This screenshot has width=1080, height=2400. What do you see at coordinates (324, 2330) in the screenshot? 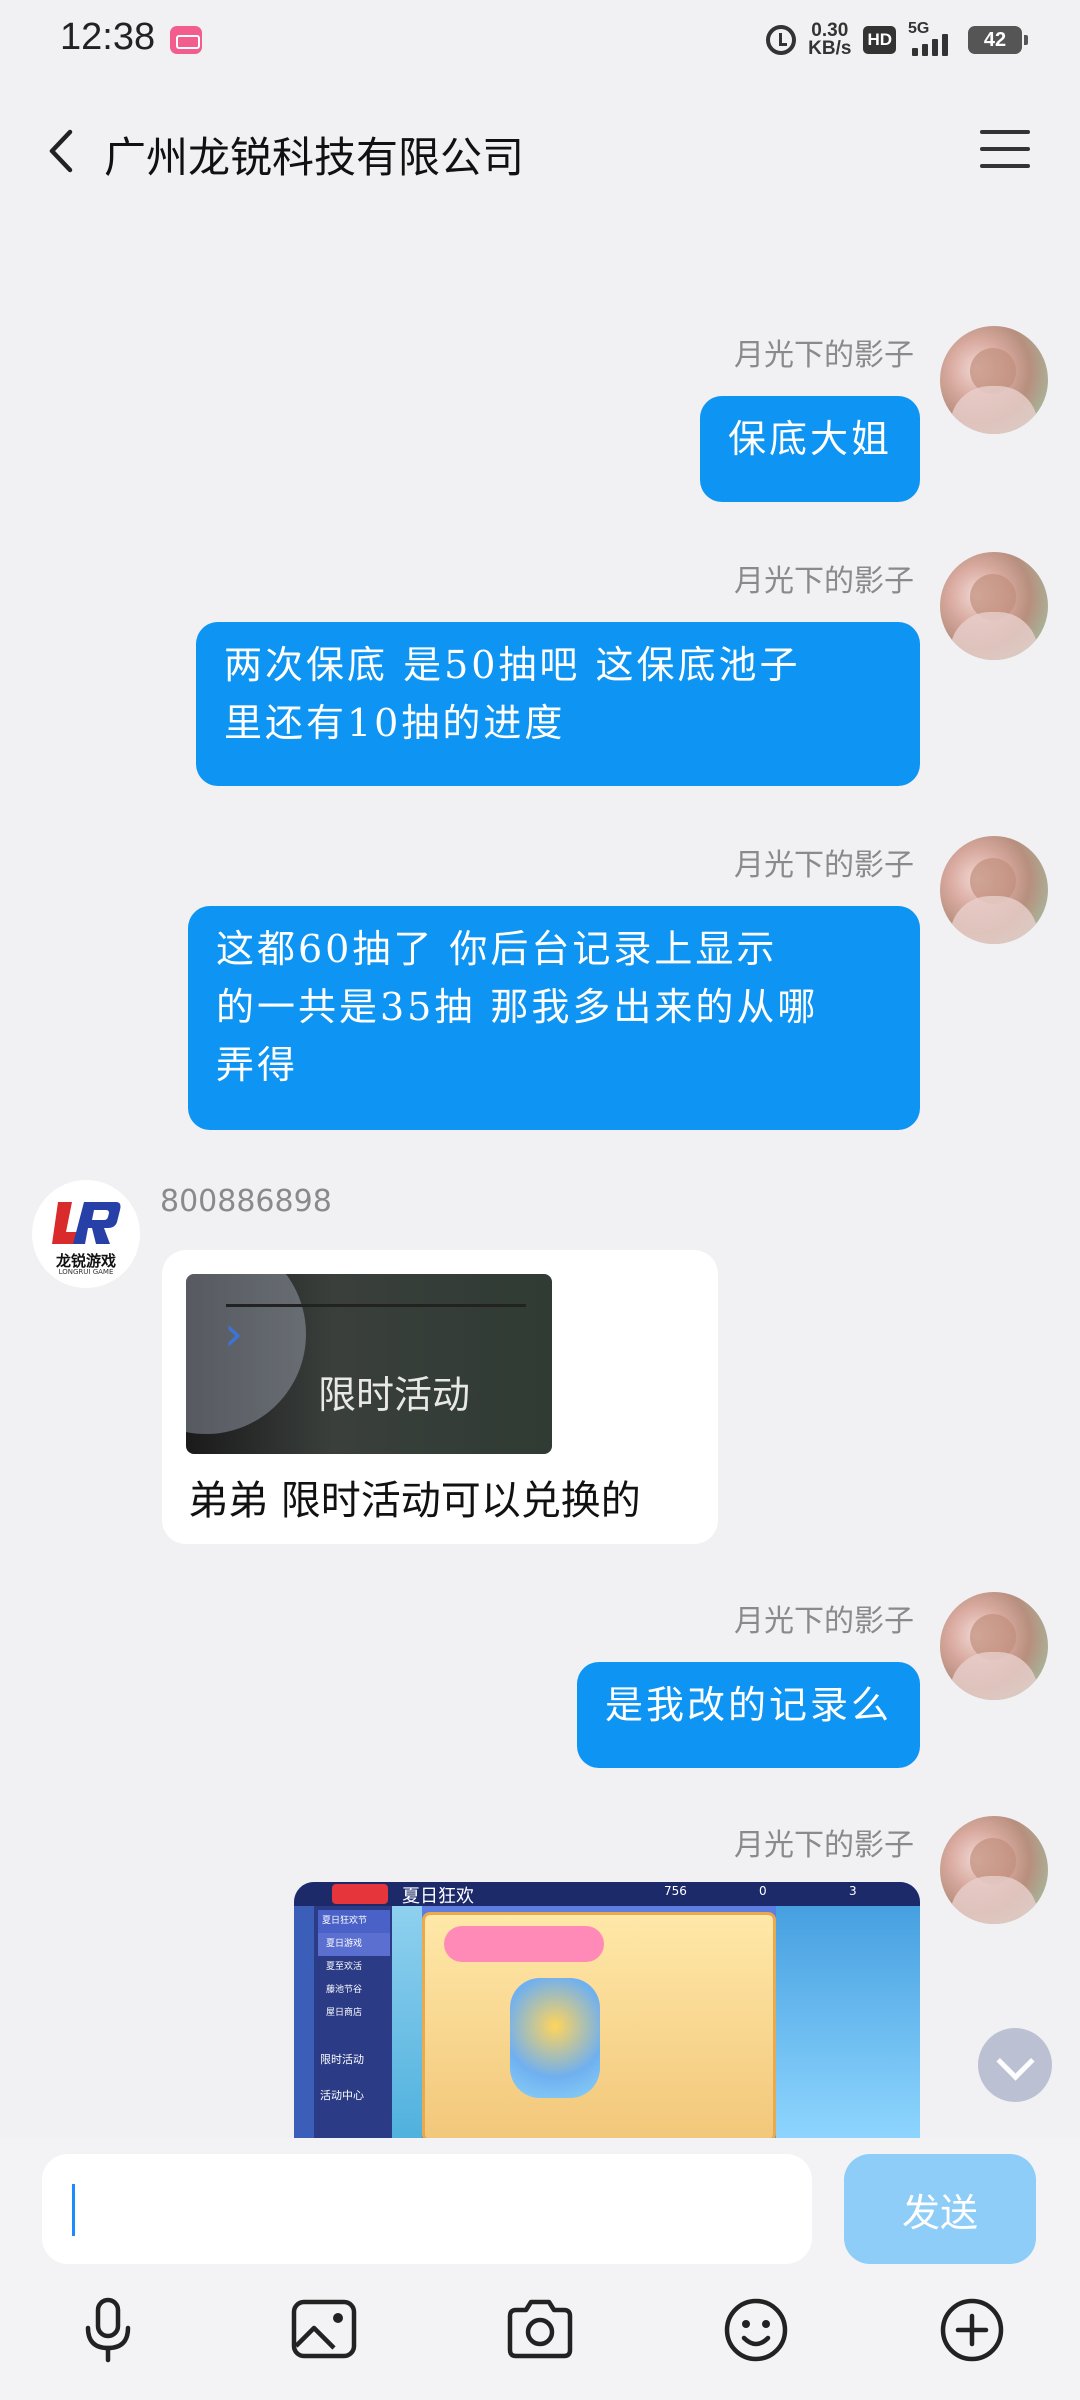
I see `image-icon` at bounding box center [324, 2330].